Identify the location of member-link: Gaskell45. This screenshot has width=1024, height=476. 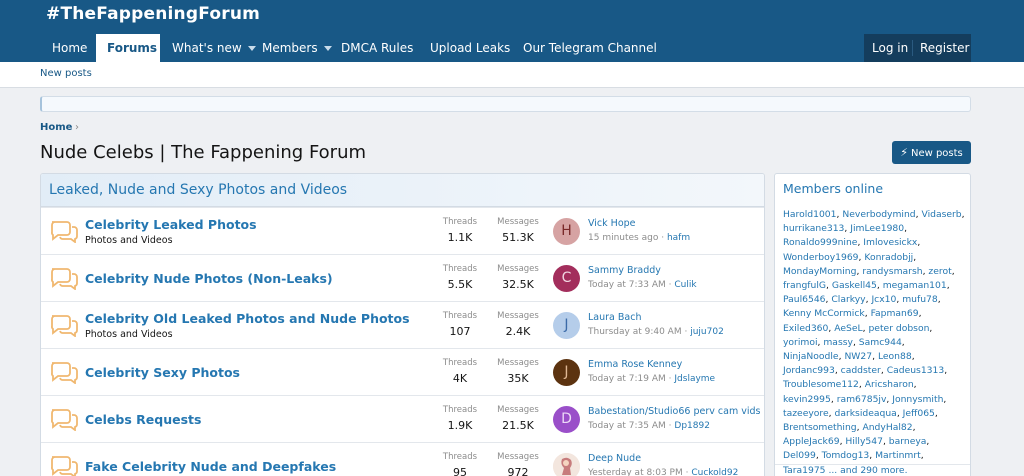
(854, 285).